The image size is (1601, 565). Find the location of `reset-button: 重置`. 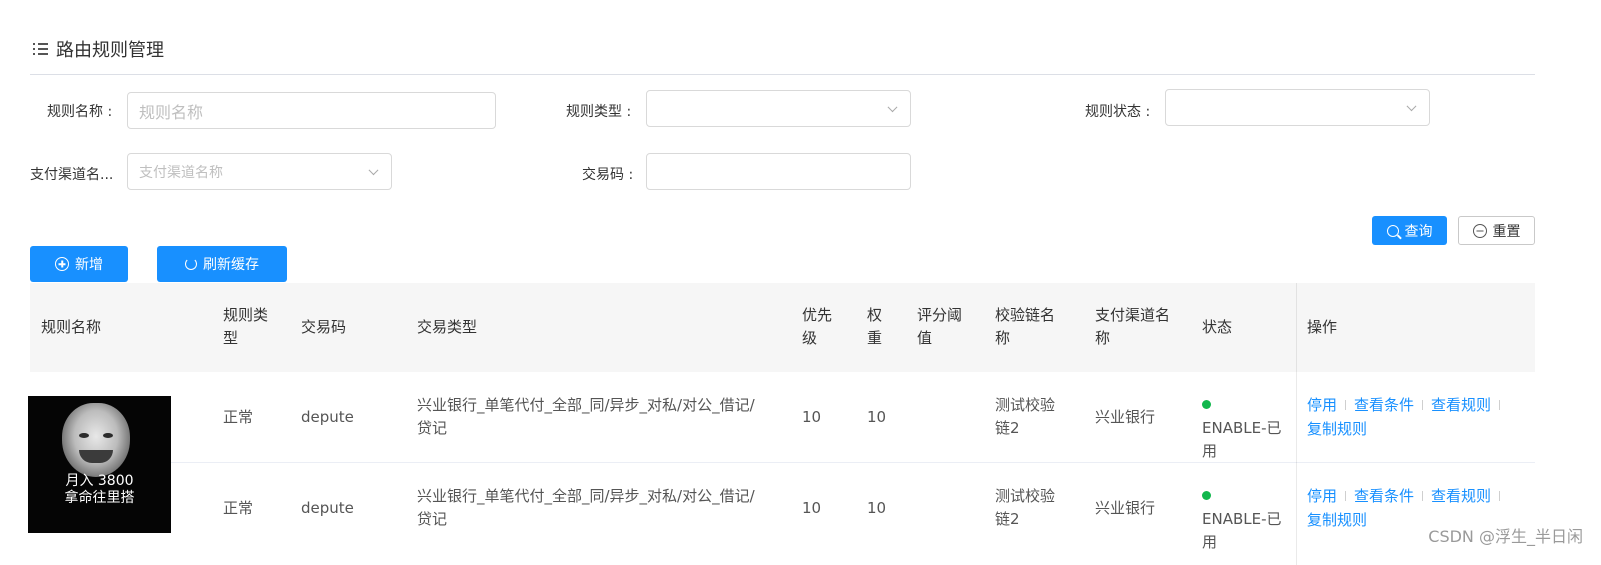

reset-button: 重置 is located at coordinates (1496, 230).